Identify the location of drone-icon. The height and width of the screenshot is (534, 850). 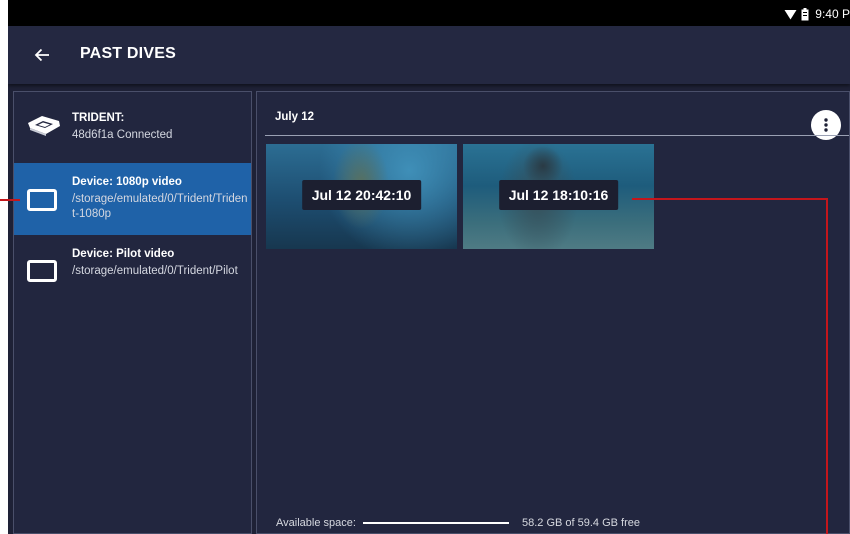
(44, 126).